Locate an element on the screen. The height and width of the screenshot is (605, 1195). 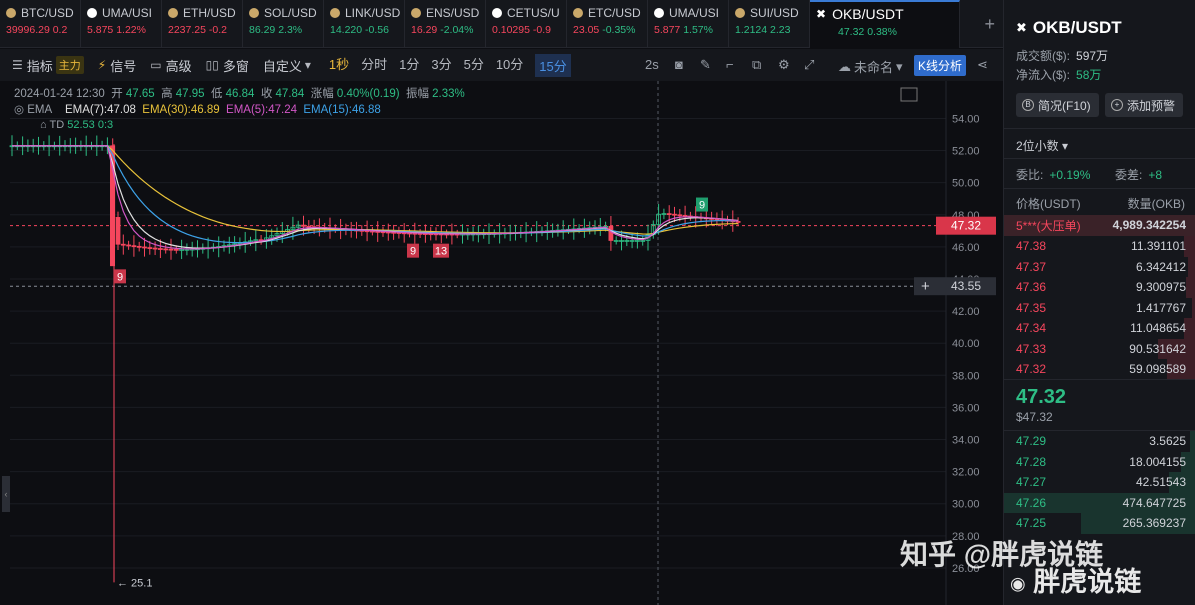
share-icon: ⋖ is located at coordinates (982, 65).